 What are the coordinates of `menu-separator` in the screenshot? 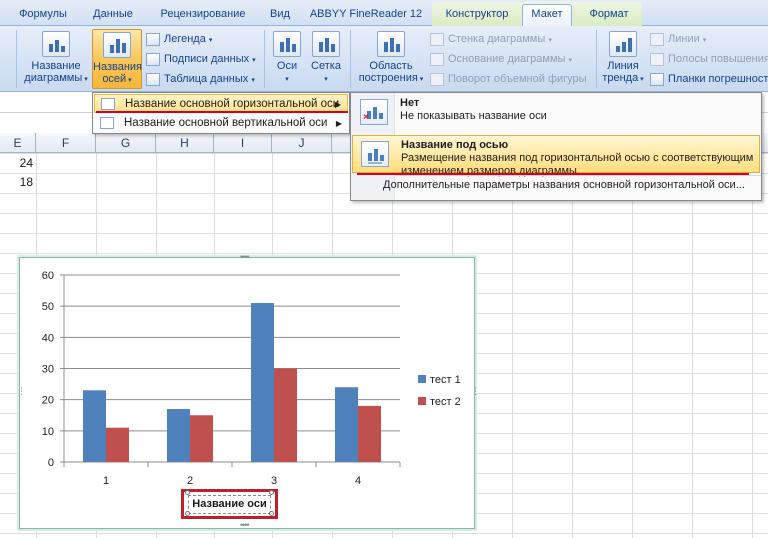 It's located at (578, 175).